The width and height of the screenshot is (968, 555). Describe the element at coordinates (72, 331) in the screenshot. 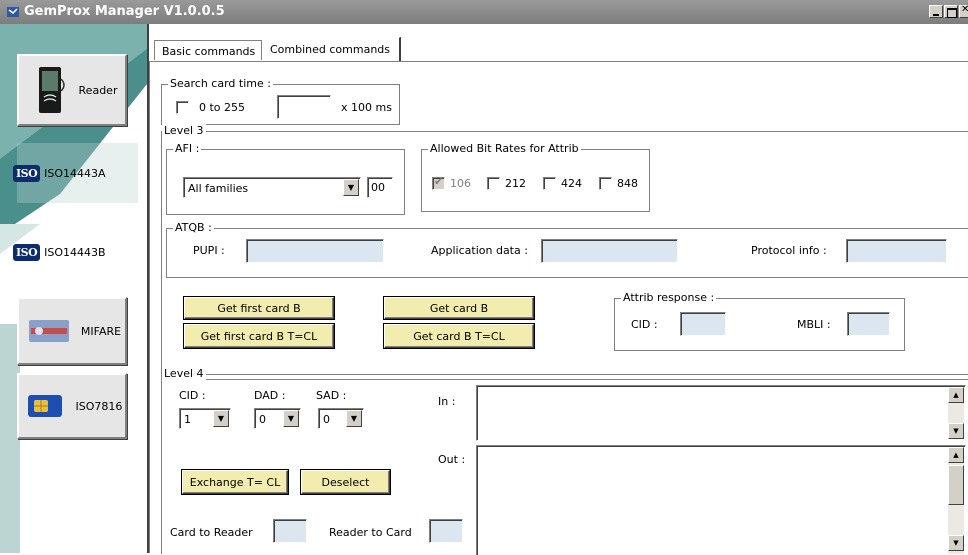

I see `sidebar-item-mifare: MIFARE` at that location.